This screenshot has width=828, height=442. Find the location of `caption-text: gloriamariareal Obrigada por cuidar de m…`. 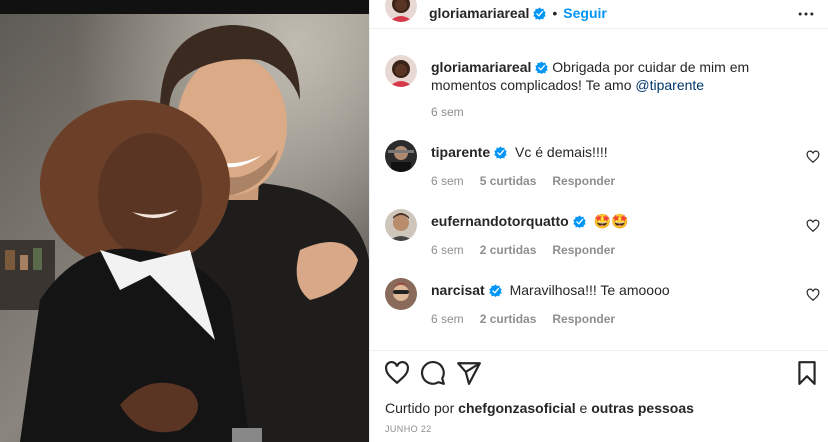

caption-text: gloriamariareal Obrigada por cuidar de m… is located at coordinates (616, 76).